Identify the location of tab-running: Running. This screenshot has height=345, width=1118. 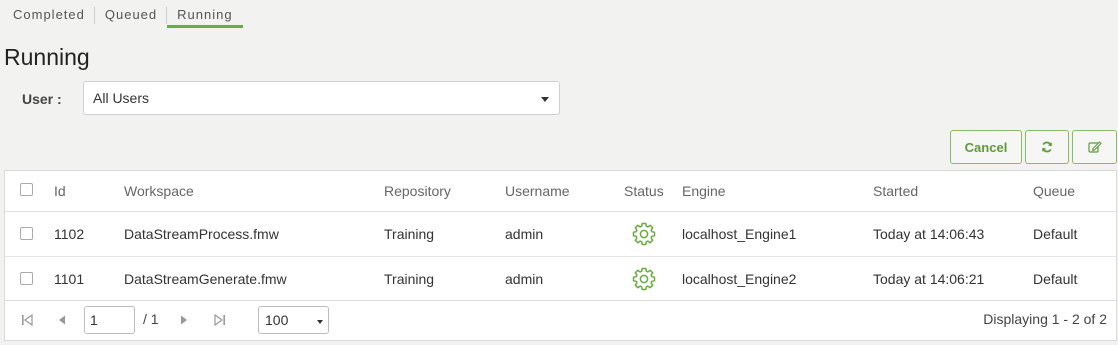
(205, 14).